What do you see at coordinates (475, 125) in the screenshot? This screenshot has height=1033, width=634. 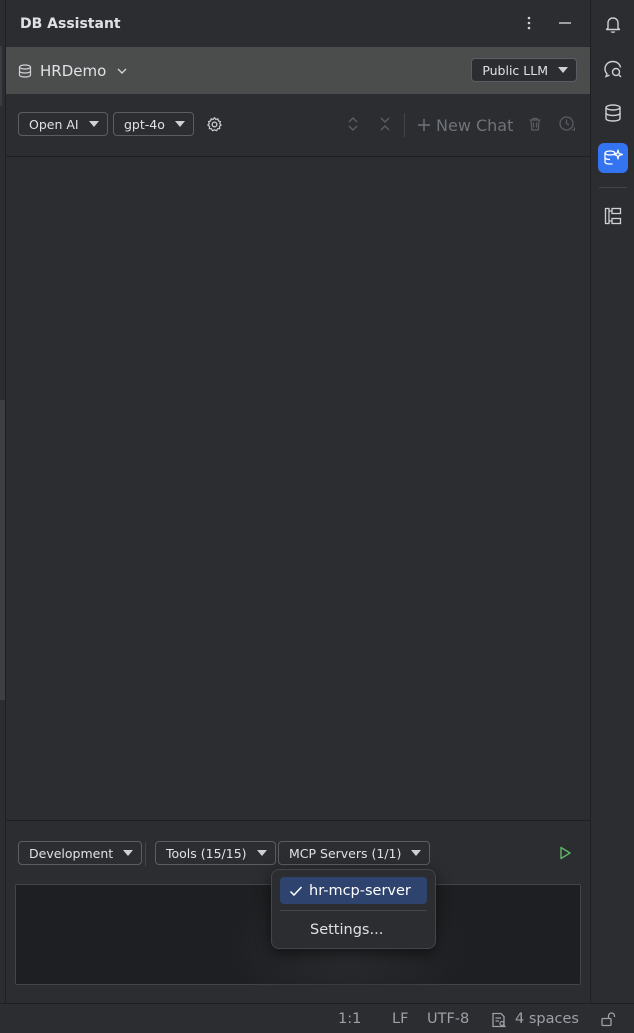 I see `new-chat-label: New Chat` at bounding box center [475, 125].